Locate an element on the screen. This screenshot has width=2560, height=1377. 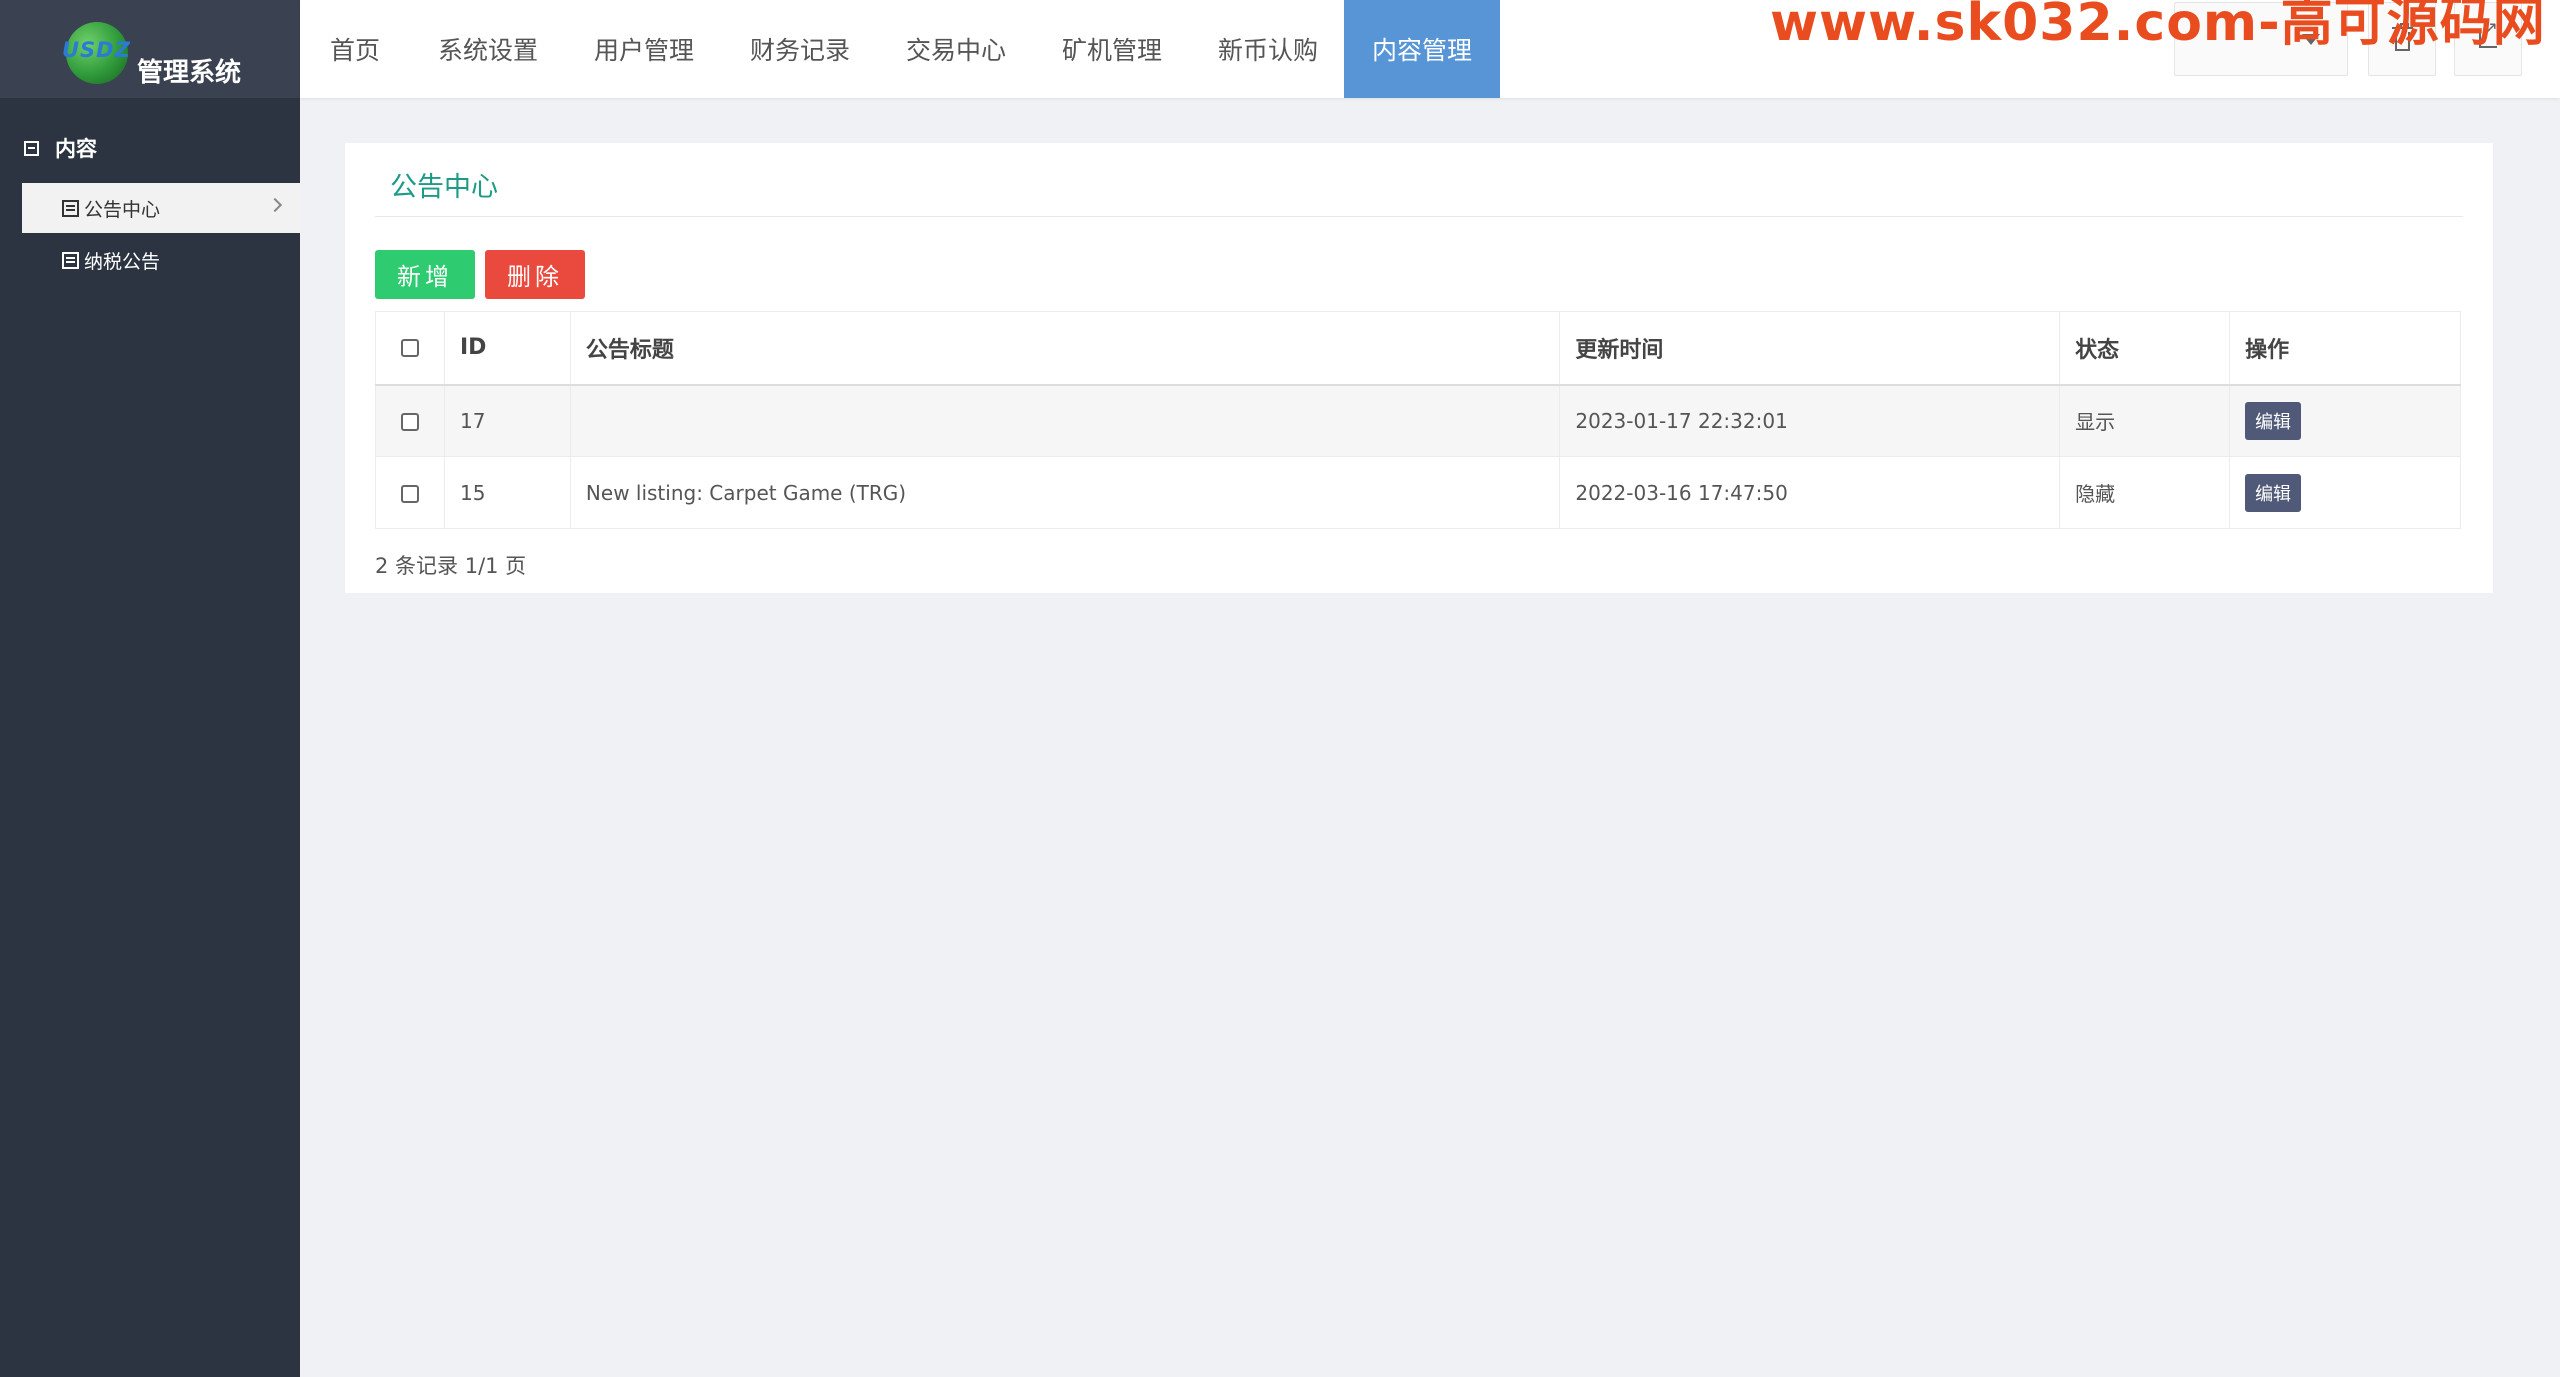
nav-user-management: 用户管理 is located at coordinates (644, 49).